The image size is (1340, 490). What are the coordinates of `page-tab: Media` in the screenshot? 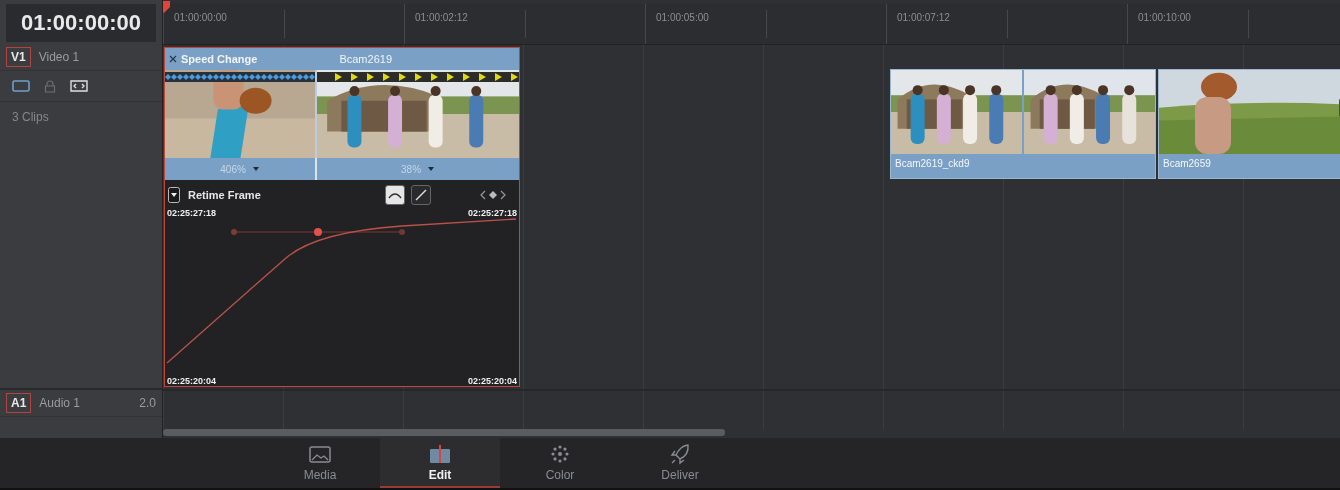 It's located at (320, 463).